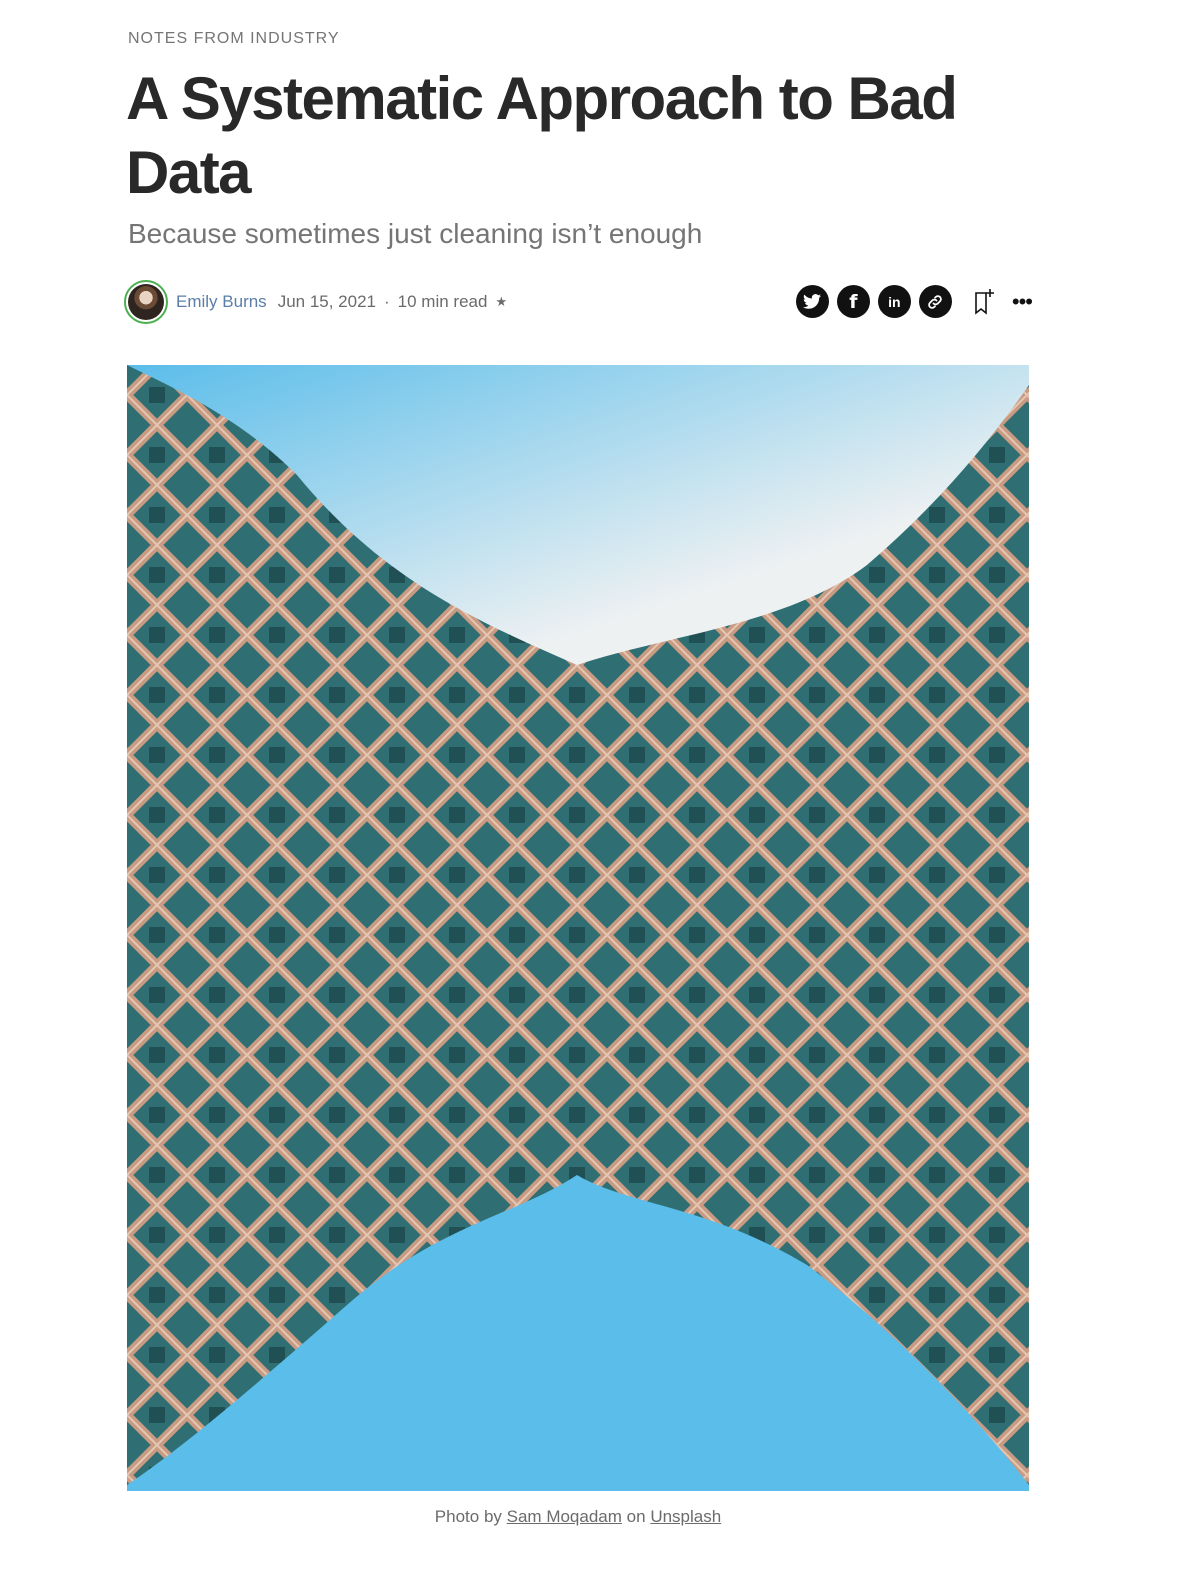 The height and width of the screenshot is (1578, 1199). Describe the element at coordinates (542, 135) in the screenshot. I see `article-title: A Systematic Approach to Bad Data` at that location.